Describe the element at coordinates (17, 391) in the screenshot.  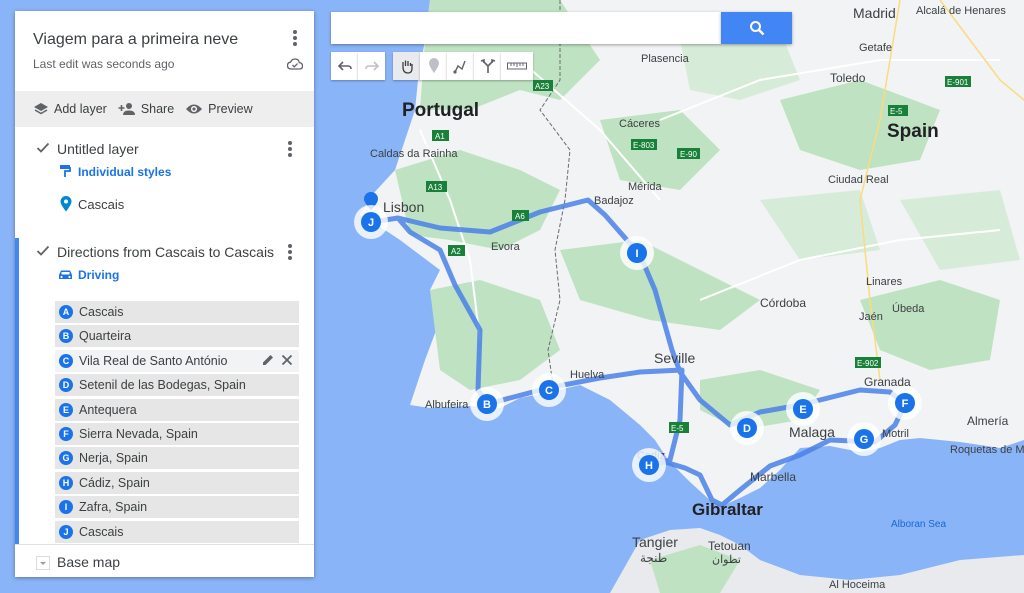
I see `selected-layer-accent` at that location.